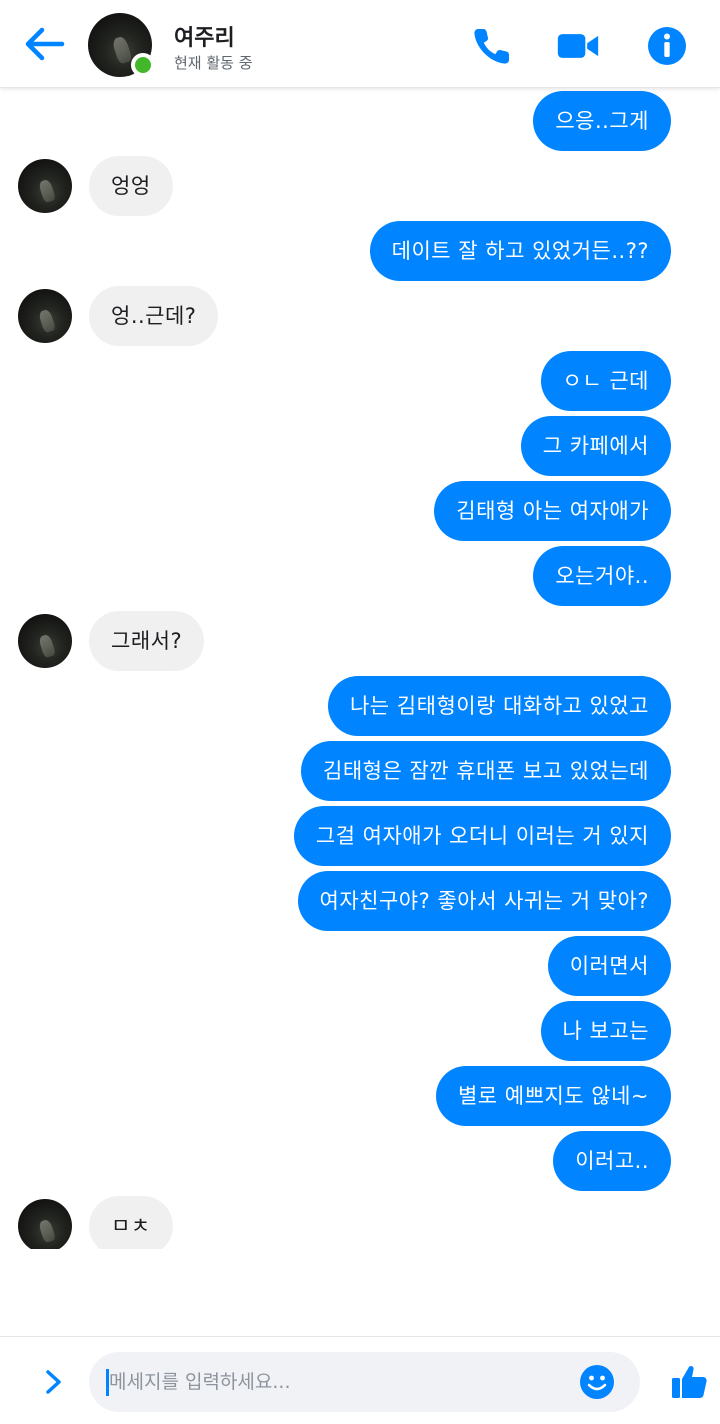 This screenshot has width=720, height=1424. What do you see at coordinates (602, 121) in the screenshot?
I see `sent-message-bubble: 으응..그게` at bounding box center [602, 121].